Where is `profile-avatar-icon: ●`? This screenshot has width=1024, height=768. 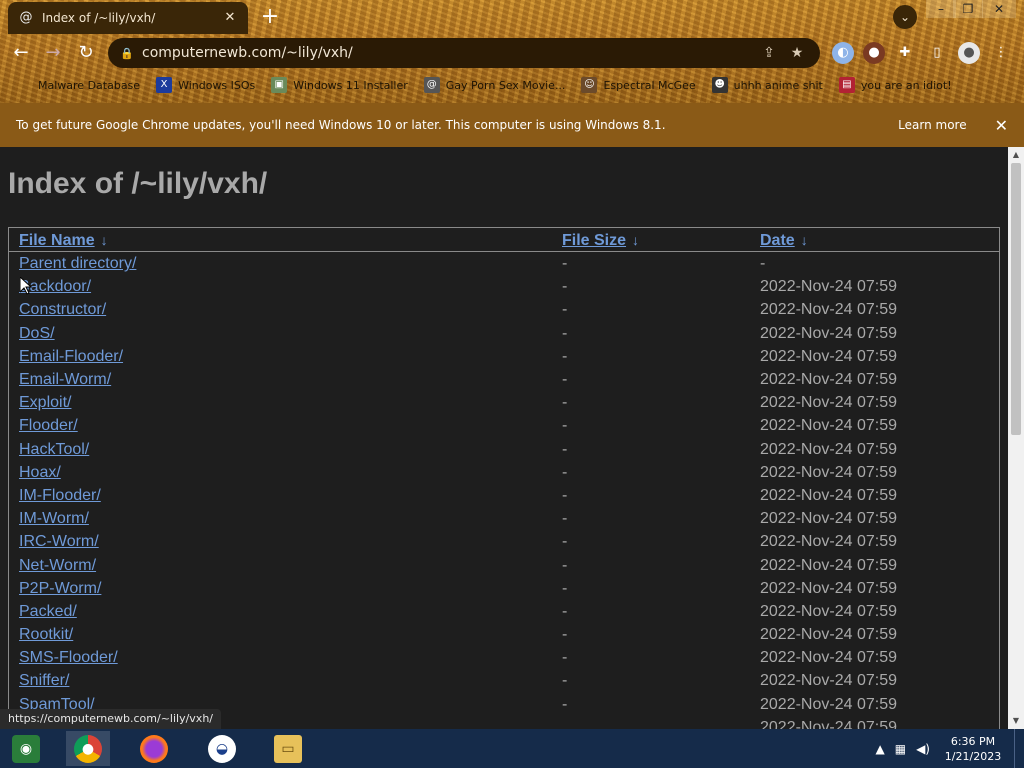 profile-avatar-icon: ● is located at coordinates (969, 53).